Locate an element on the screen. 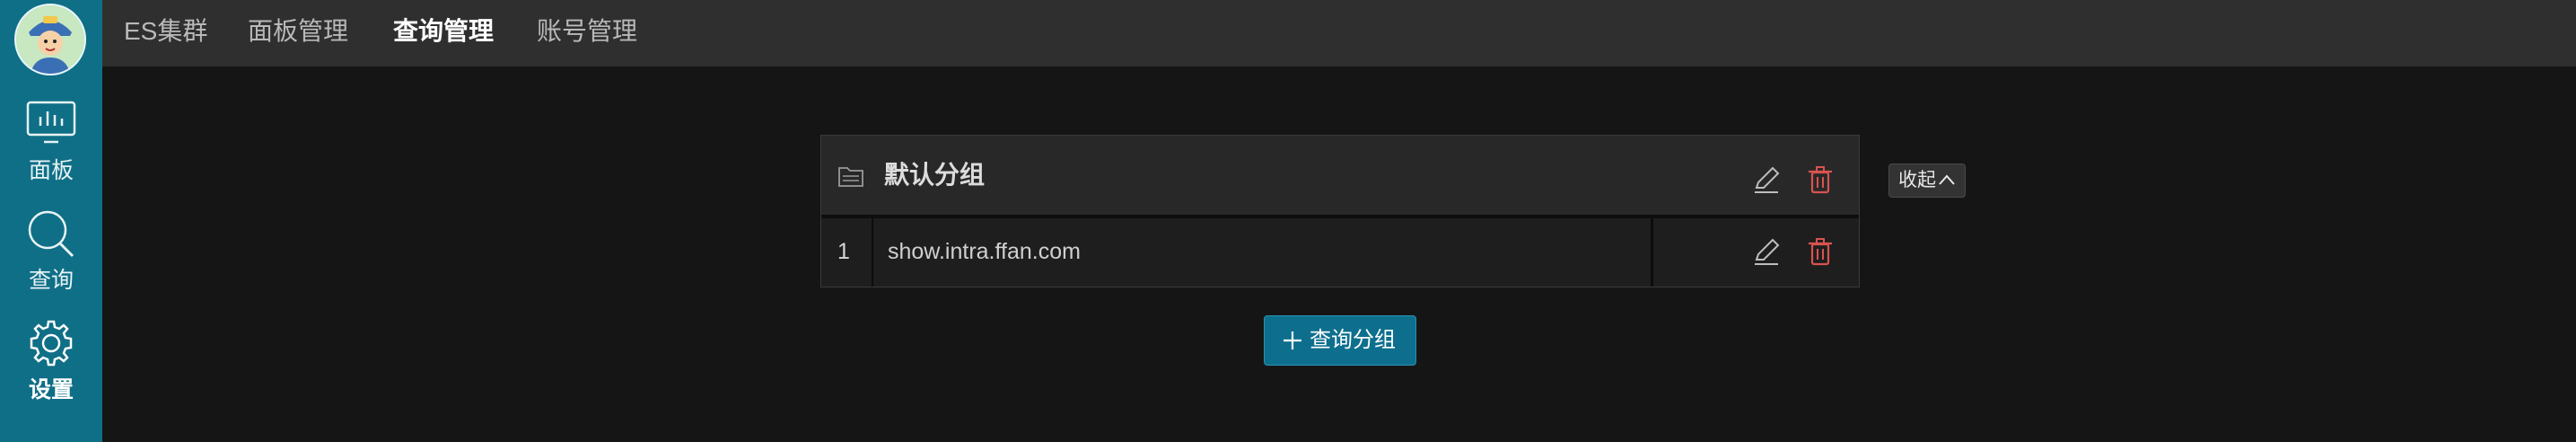 The width and height of the screenshot is (2576, 442). gear-icon is located at coordinates (51, 343).